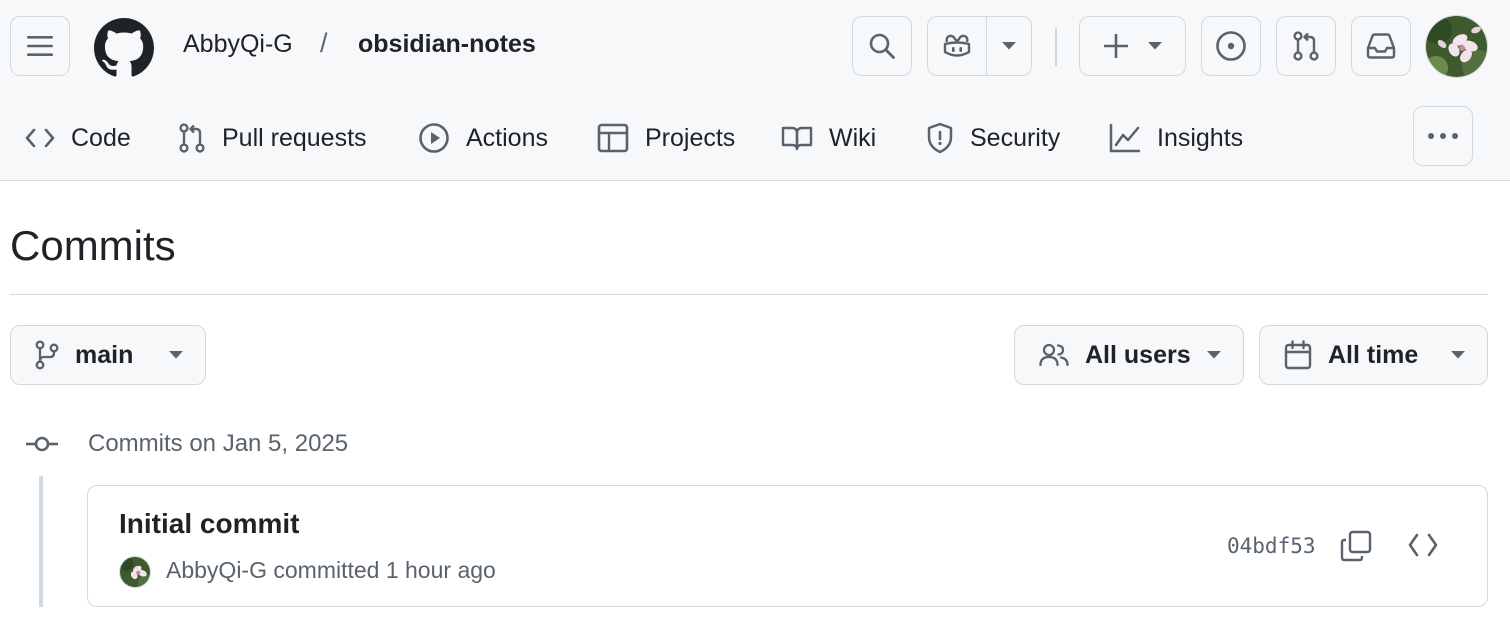  What do you see at coordinates (101, 137) in the screenshot?
I see `tab-code-label: Code` at bounding box center [101, 137].